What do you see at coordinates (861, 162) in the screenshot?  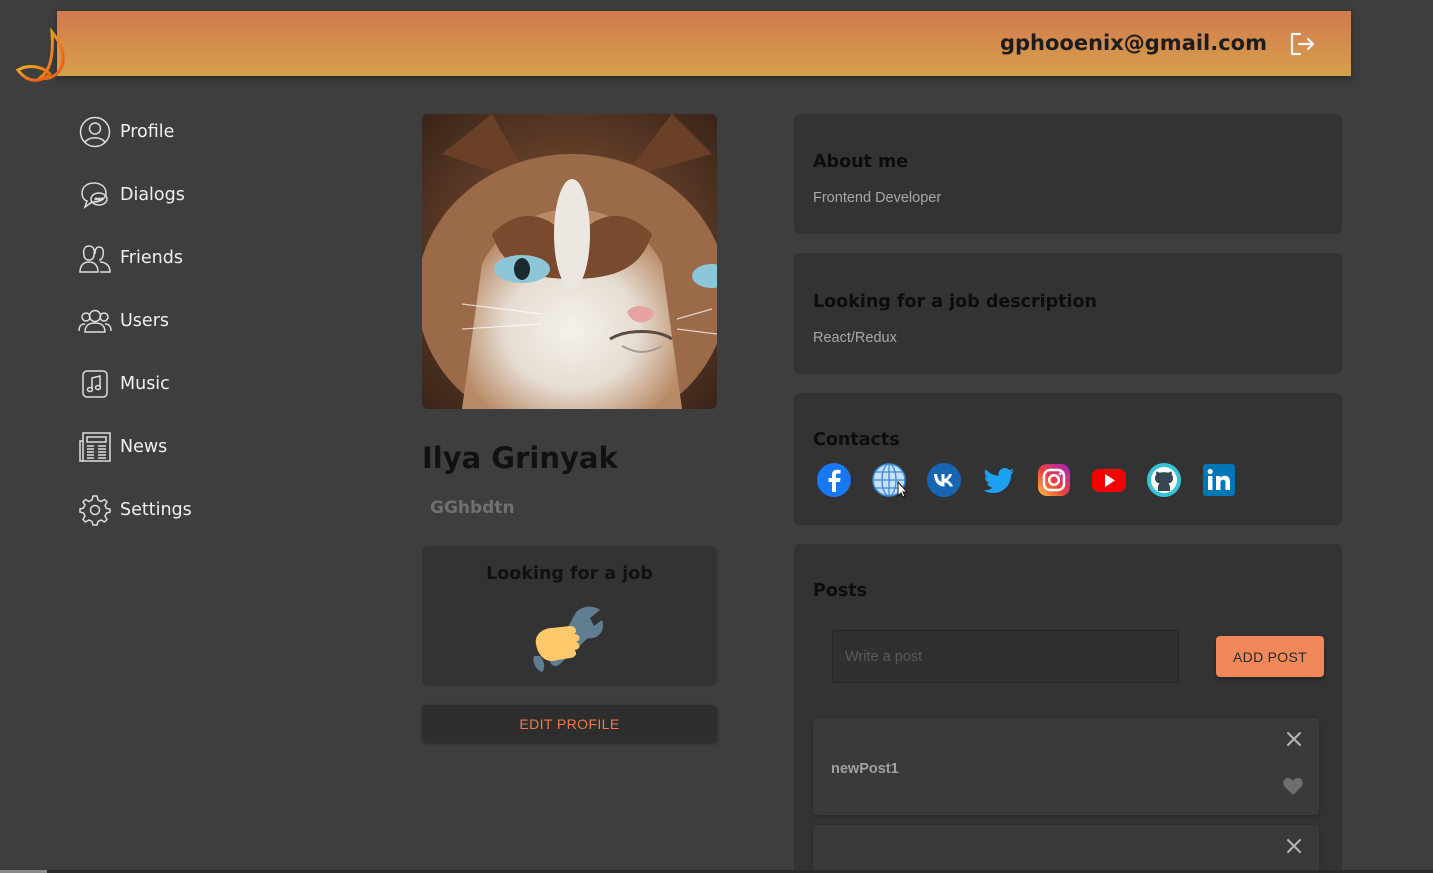 I see `about-me-title: About me` at bounding box center [861, 162].